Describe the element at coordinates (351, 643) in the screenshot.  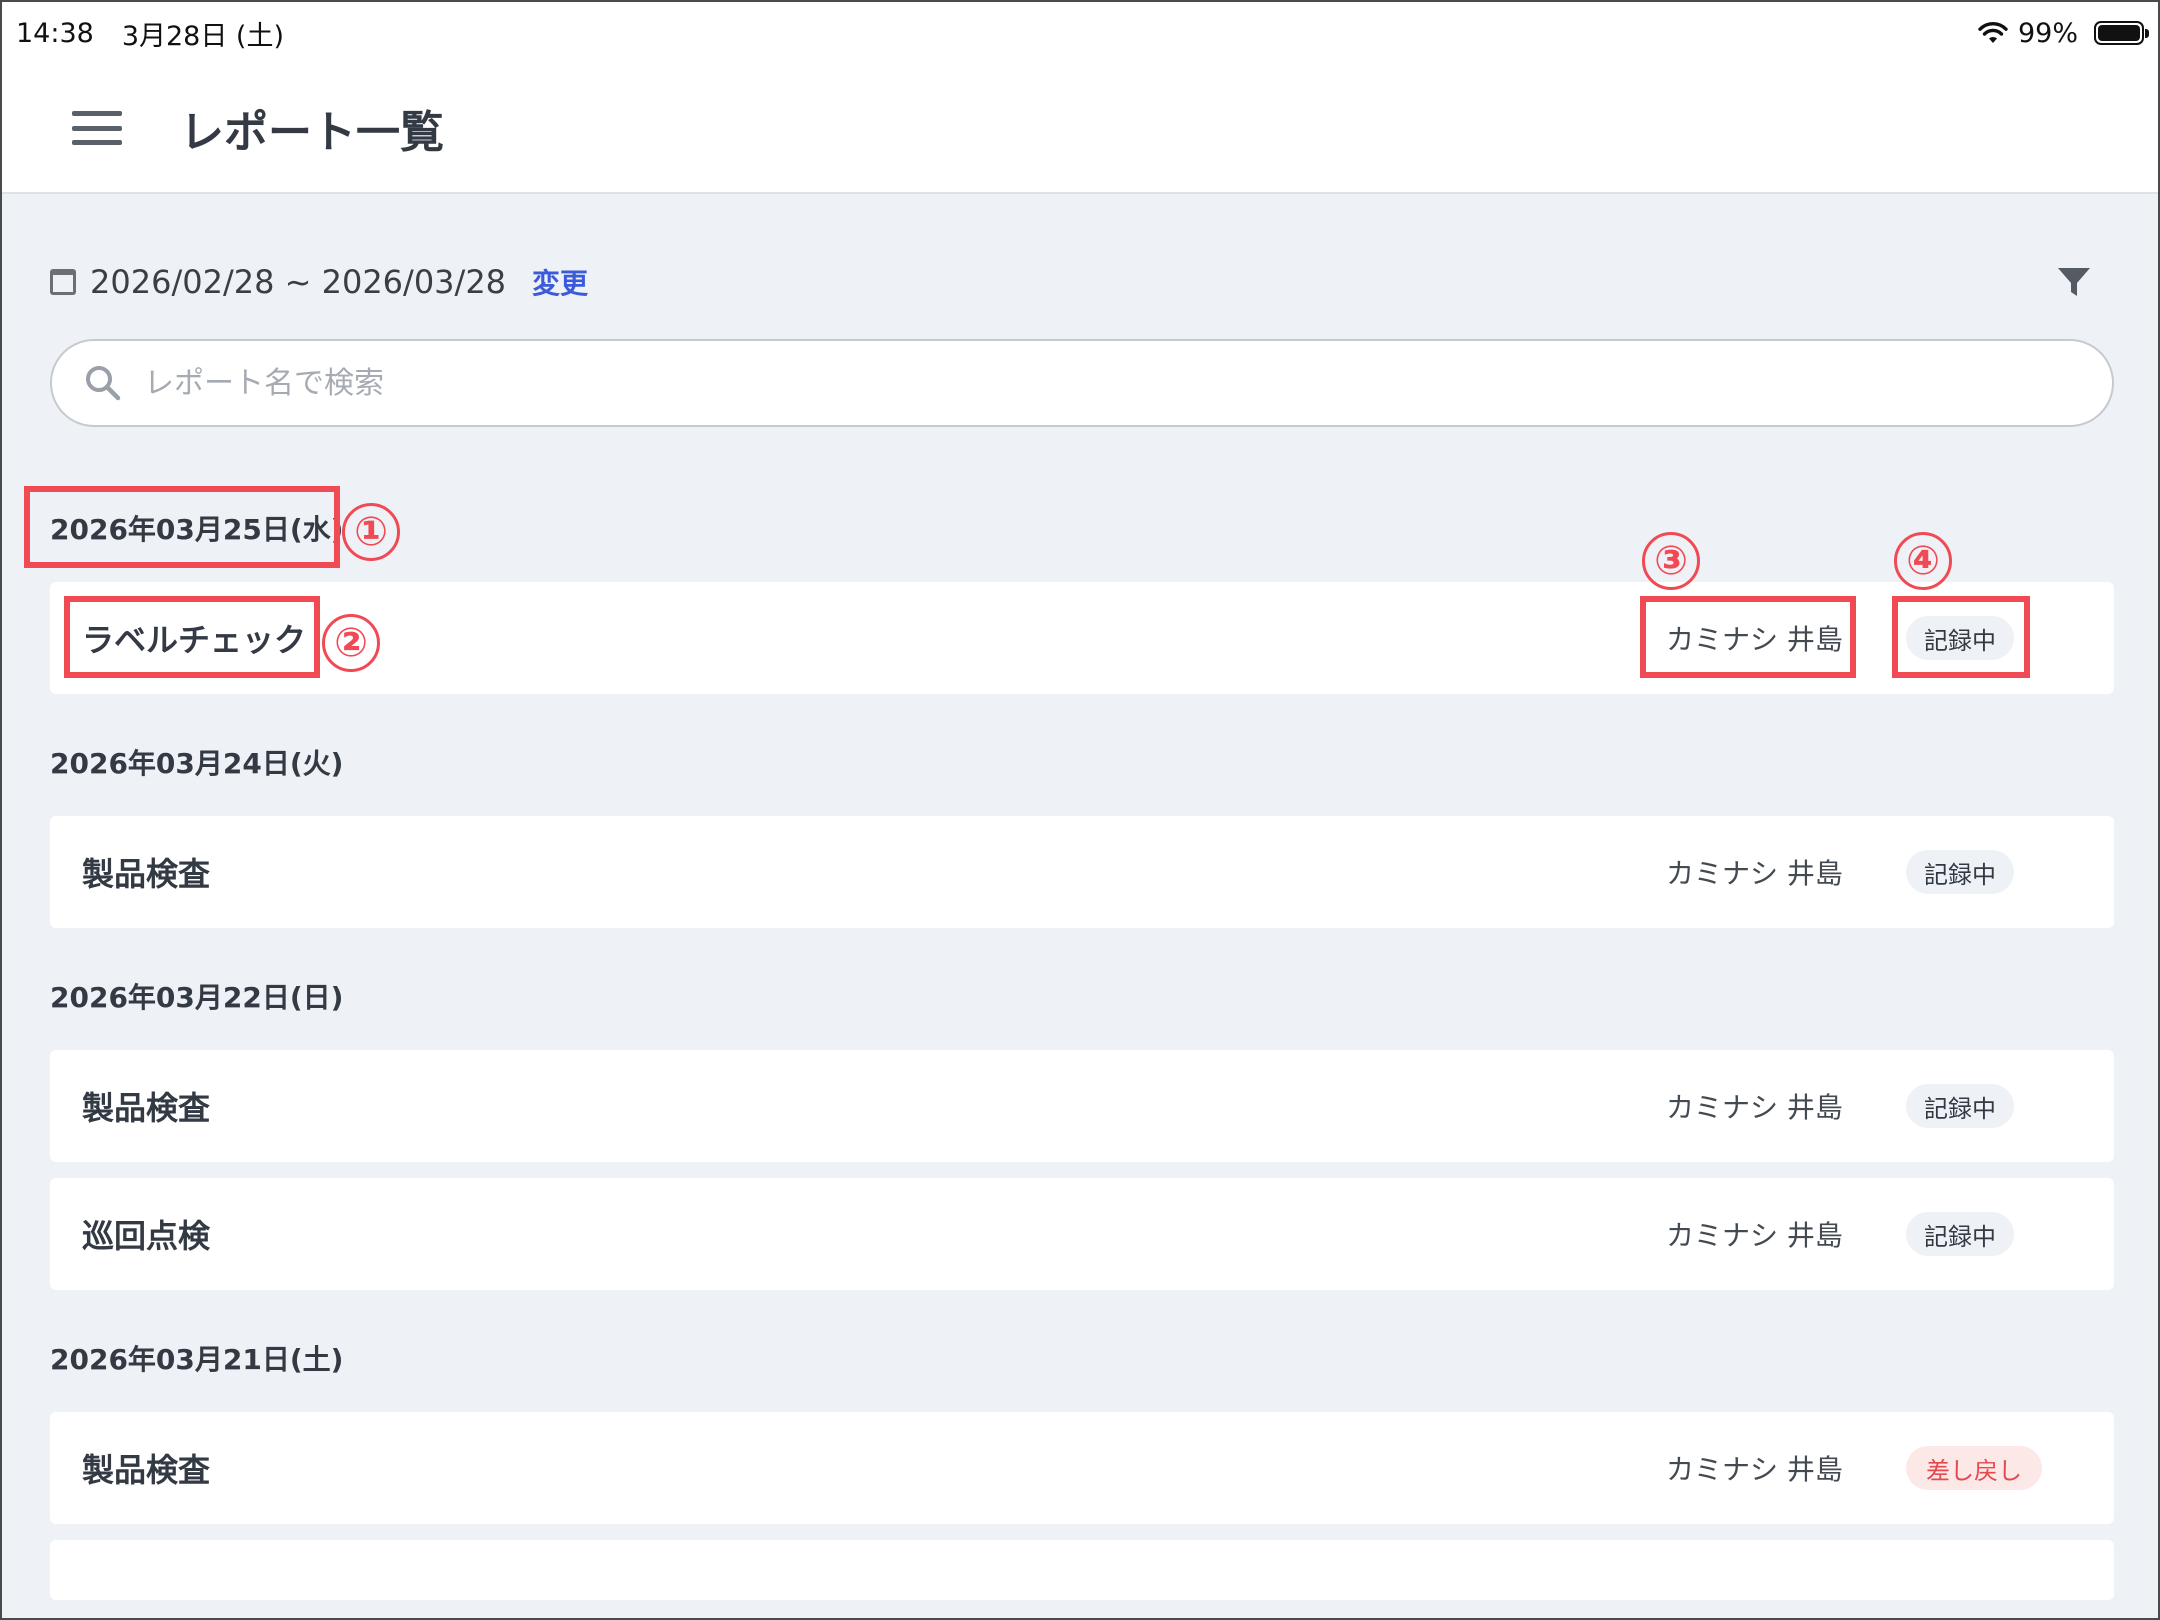
I see `annotation-number-2: ②` at that location.